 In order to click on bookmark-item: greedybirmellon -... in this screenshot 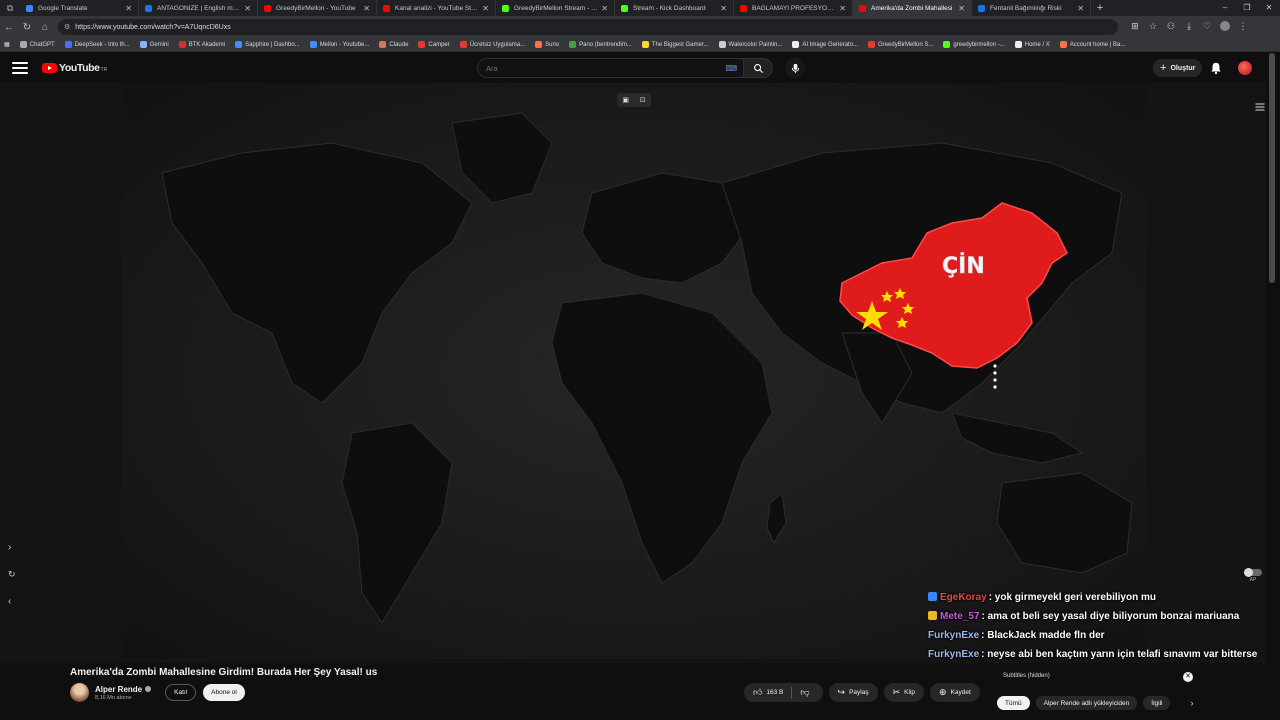, I will do `click(974, 44)`.